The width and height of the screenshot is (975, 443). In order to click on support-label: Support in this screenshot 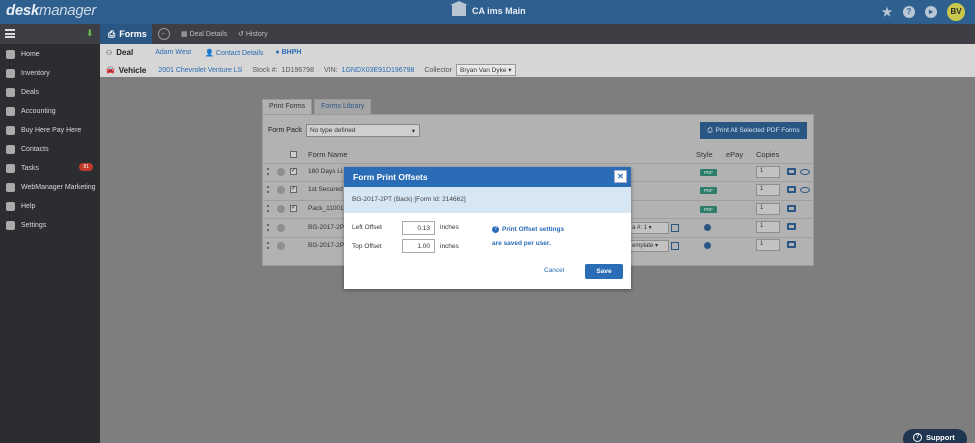, I will do `click(940, 437)`.